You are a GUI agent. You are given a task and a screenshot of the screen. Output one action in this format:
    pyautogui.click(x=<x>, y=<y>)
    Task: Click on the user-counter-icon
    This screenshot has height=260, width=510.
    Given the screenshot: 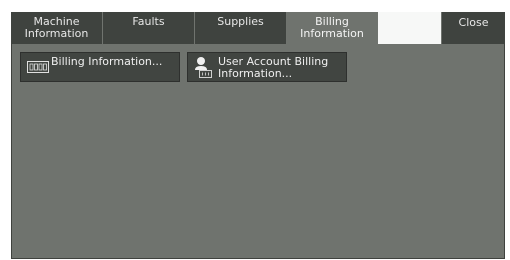 What is the action you would take?
    pyautogui.click(x=203, y=67)
    